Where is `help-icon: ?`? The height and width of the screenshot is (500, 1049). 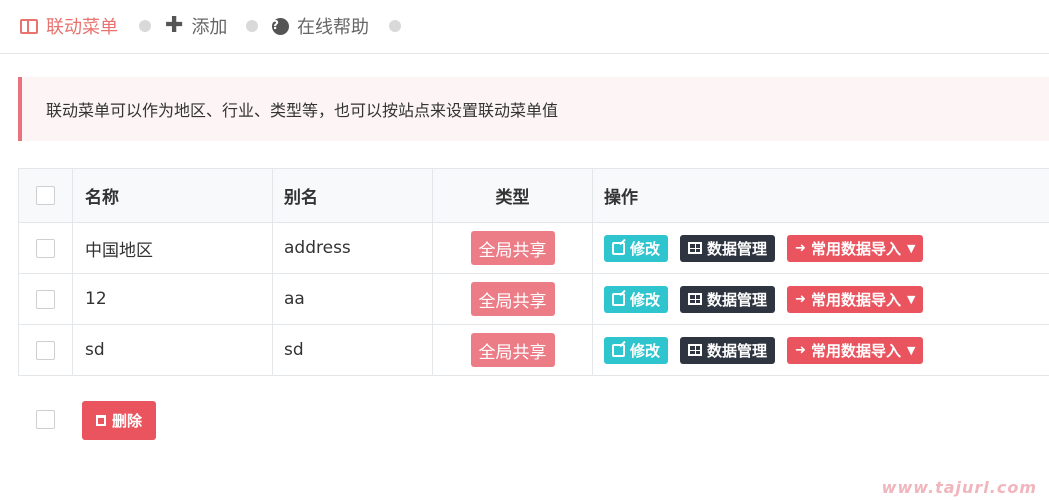 help-icon: ? is located at coordinates (280, 26).